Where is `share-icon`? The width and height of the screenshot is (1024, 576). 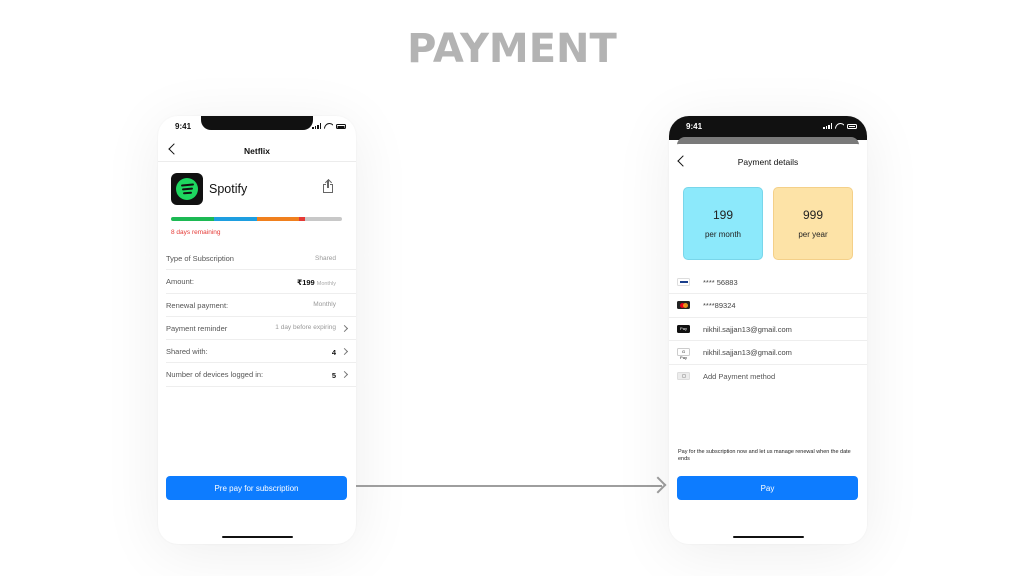 share-icon is located at coordinates (328, 185).